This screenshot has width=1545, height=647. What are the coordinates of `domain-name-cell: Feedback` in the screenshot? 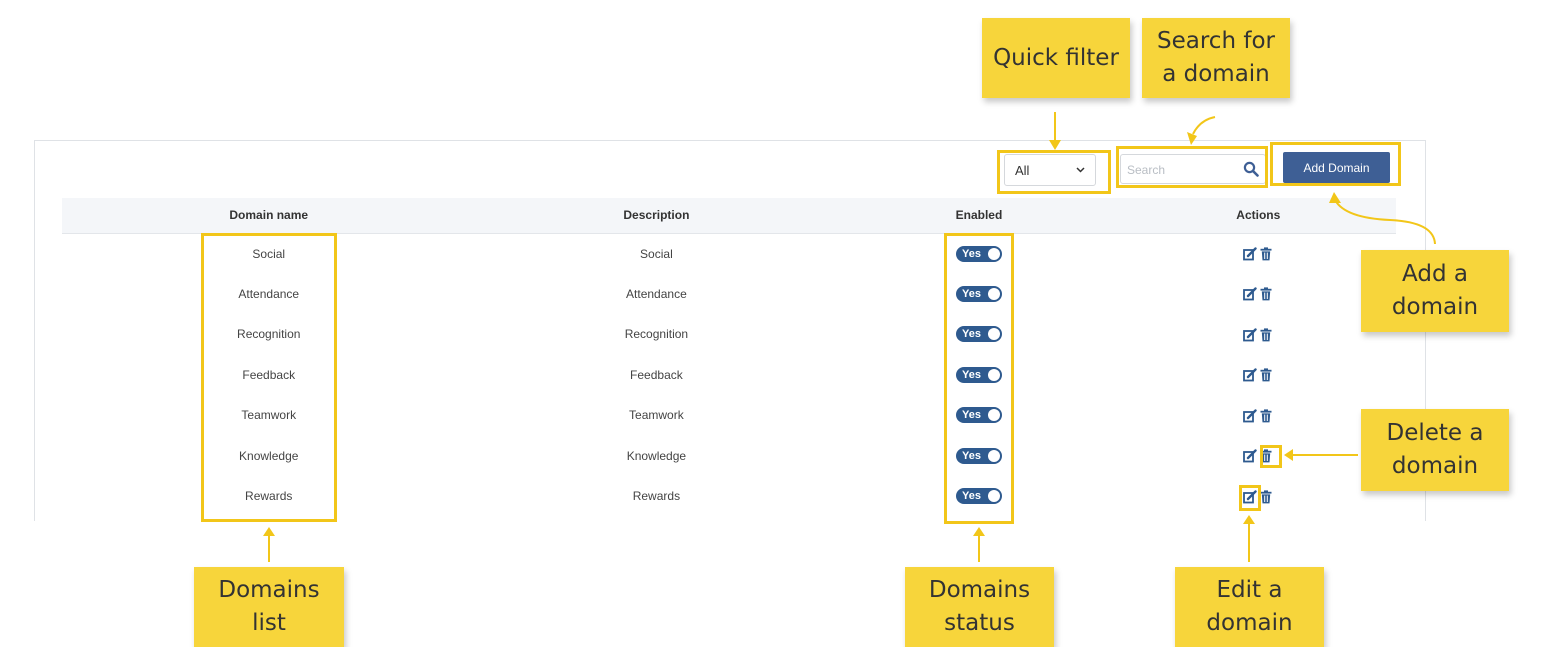 It's located at (269, 374).